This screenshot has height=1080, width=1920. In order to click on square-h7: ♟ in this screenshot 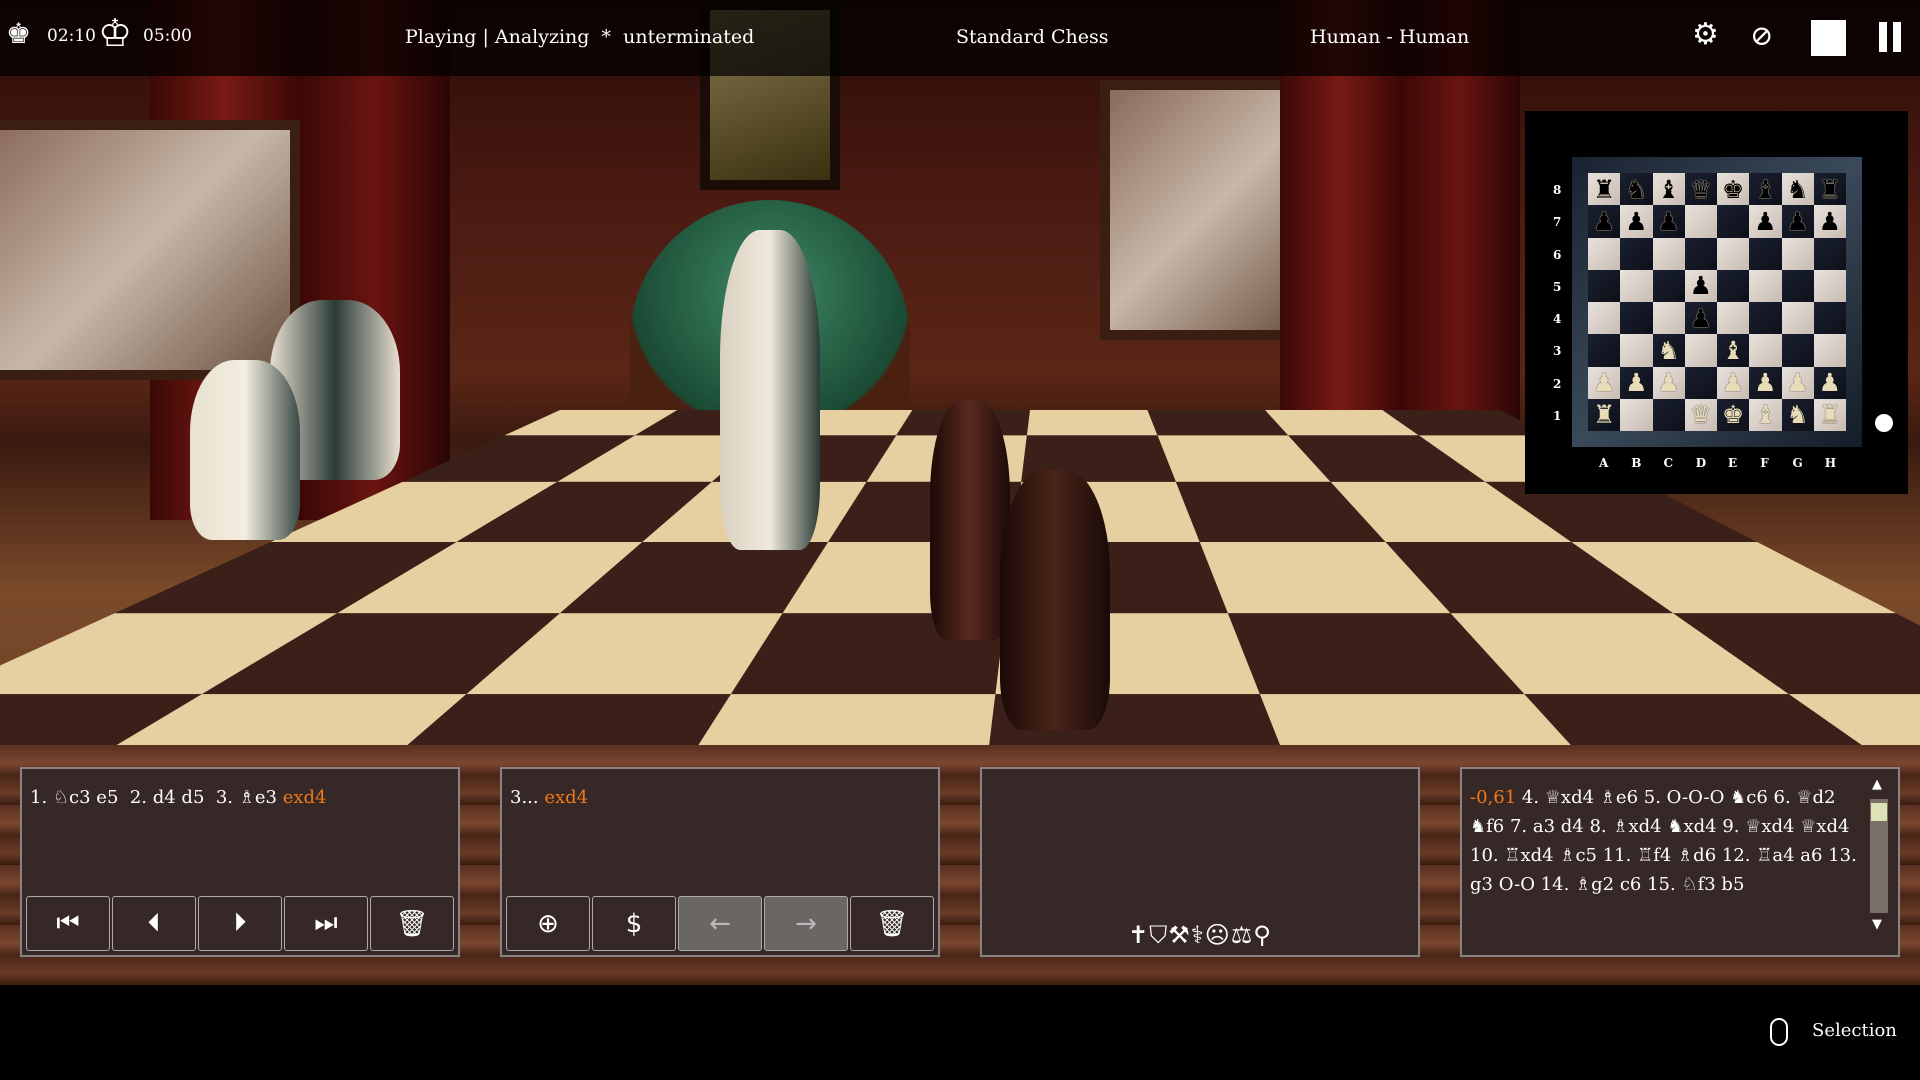, I will do `click(1829, 221)`.